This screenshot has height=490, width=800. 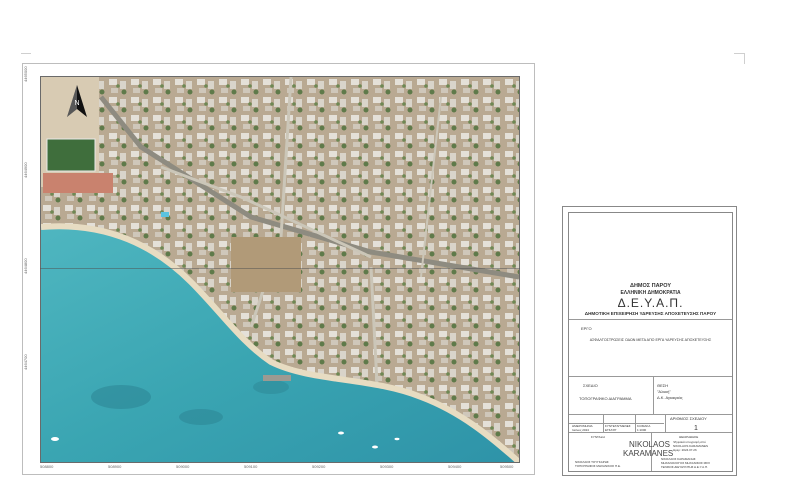 I want to click on signature-first-name: NIKOLAOS, so click(x=649, y=444).